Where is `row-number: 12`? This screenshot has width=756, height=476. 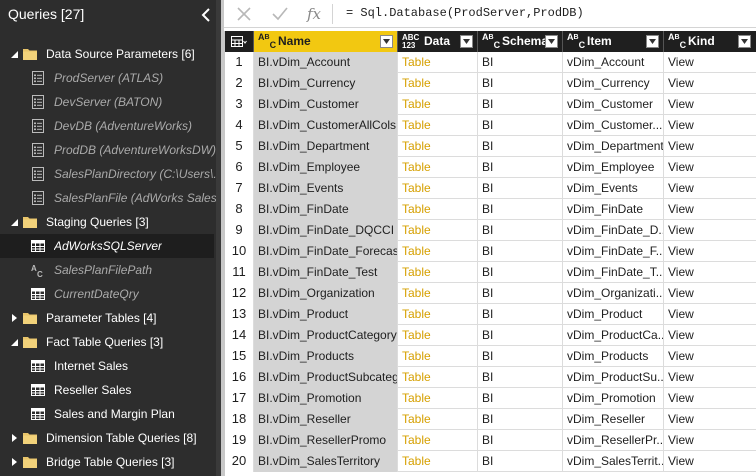 row-number: 12 is located at coordinates (239, 293).